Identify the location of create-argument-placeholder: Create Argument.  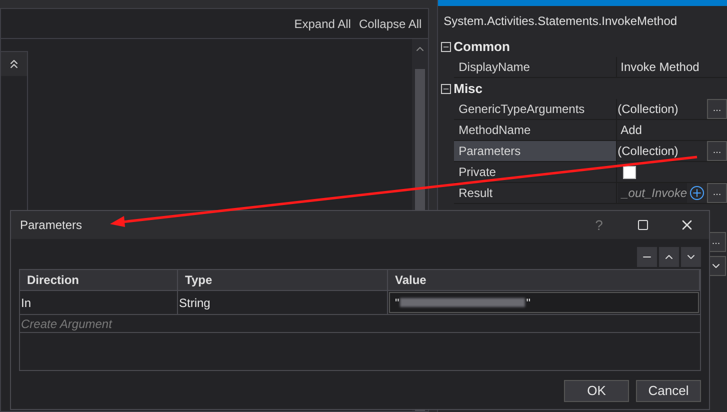
(66, 323).